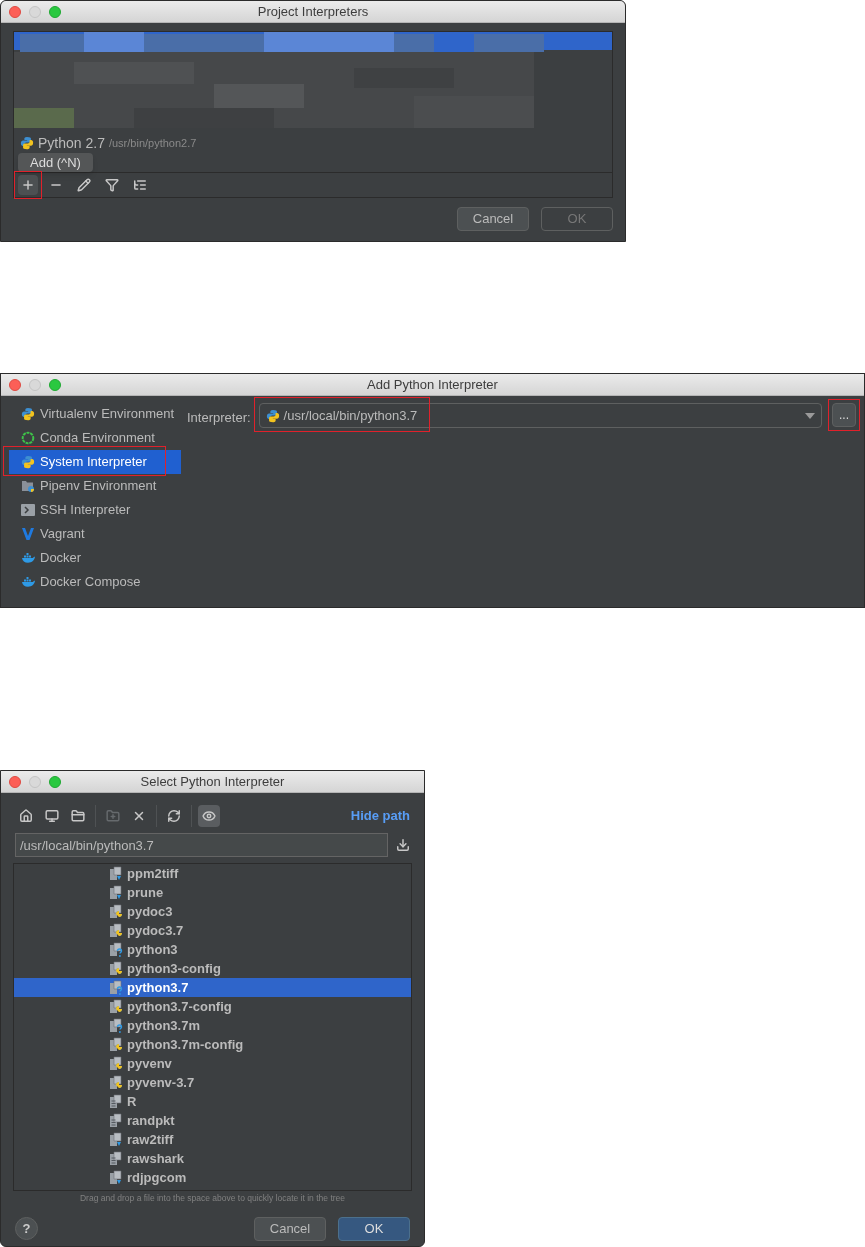  What do you see at coordinates (313, 11) in the screenshot?
I see `window-title: Project Interpreters` at bounding box center [313, 11].